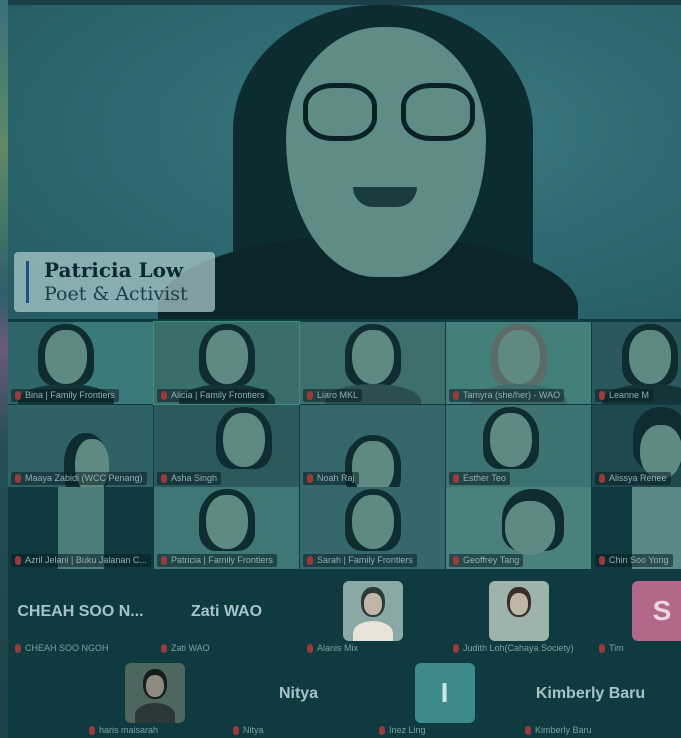 The height and width of the screenshot is (738, 681). I want to click on participant-tile: Alicia | Family Frontiers, so click(226, 363).